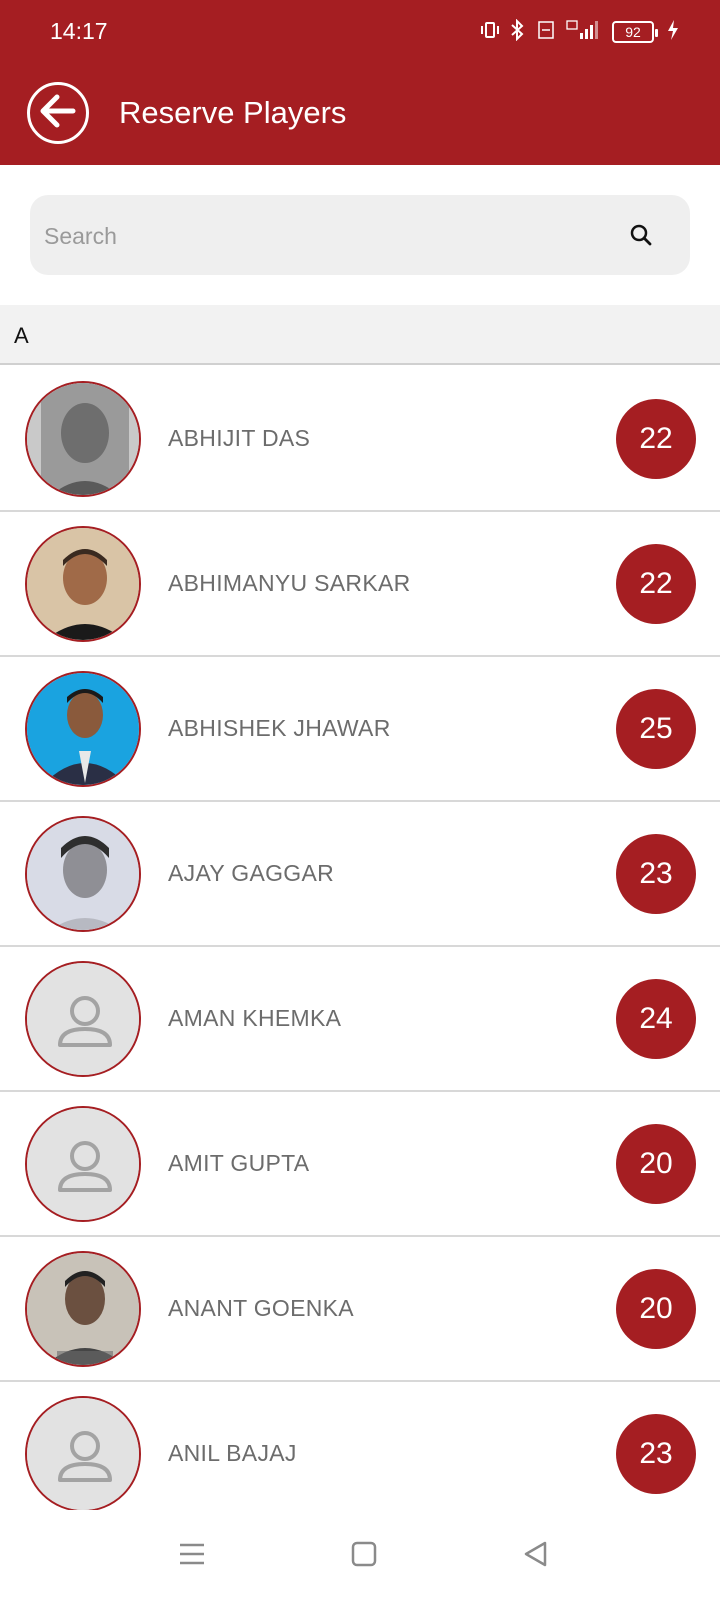 This screenshot has height=1600, width=720. What do you see at coordinates (656, 1019) in the screenshot?
I see `player-number-badge: 24` at bounding box center [656, 1019].